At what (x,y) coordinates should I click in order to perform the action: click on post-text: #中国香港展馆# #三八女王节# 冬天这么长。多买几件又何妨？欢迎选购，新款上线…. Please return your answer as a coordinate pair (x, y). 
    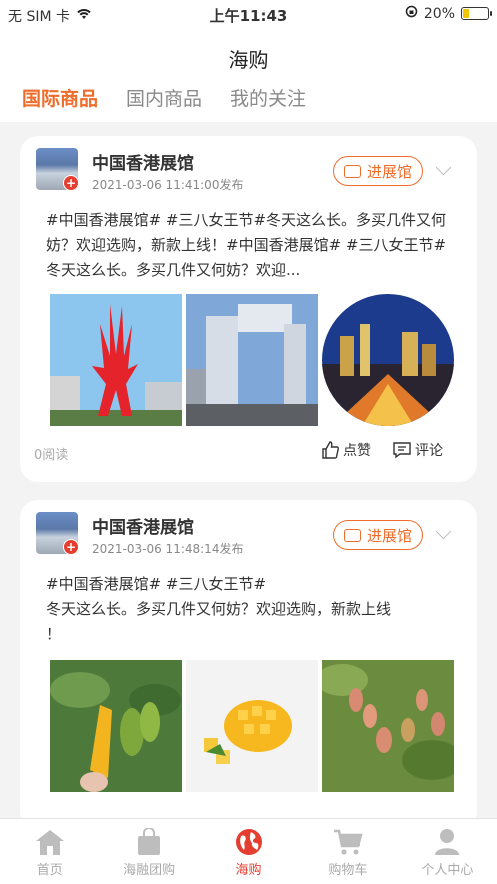
    Looking at the image, I should click on (250, 609).